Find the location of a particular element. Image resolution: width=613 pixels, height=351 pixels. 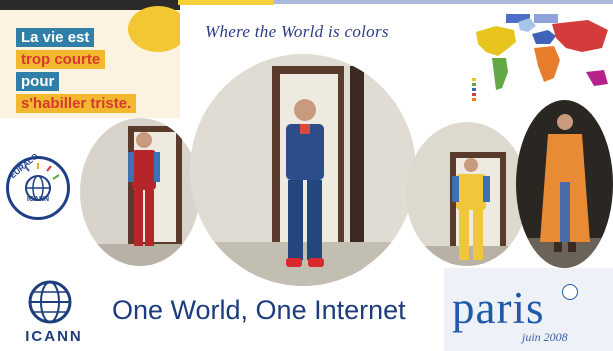

photo-circle-orange-robe is located at coordinates (564, 184).